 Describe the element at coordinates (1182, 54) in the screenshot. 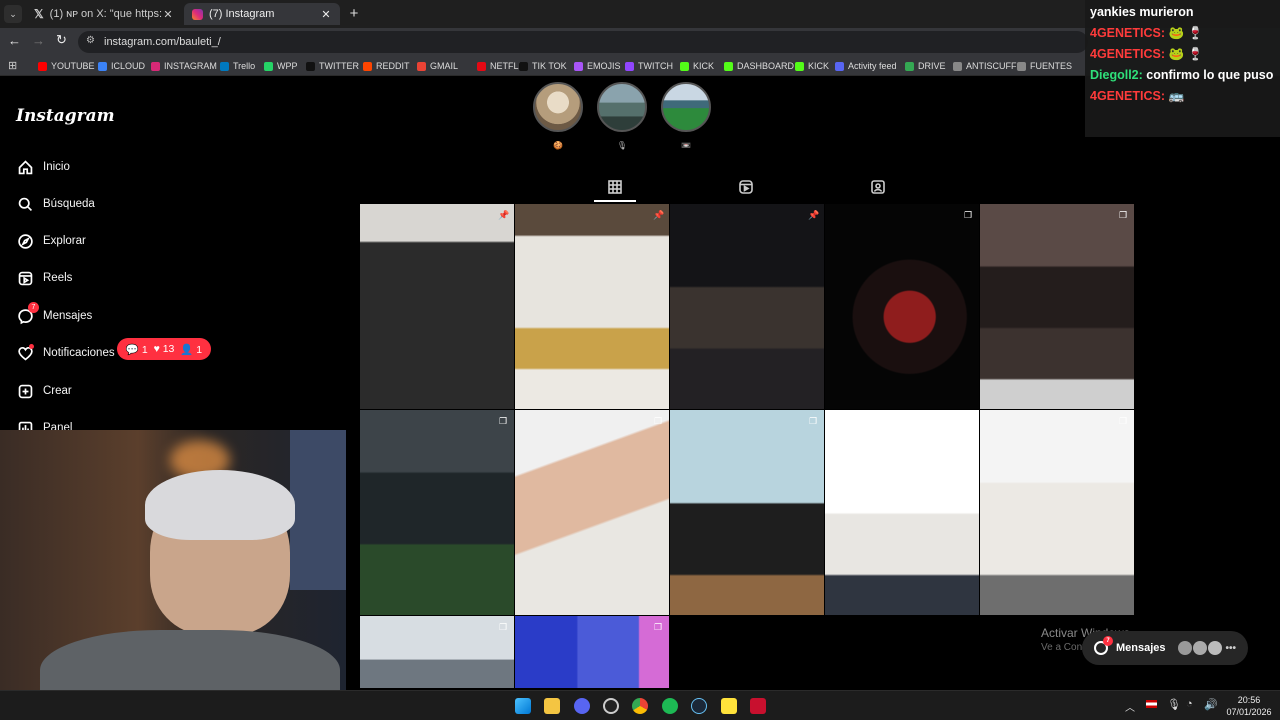

I see `chat-message: 4GENETICS: 🐸 🍷` at that location.